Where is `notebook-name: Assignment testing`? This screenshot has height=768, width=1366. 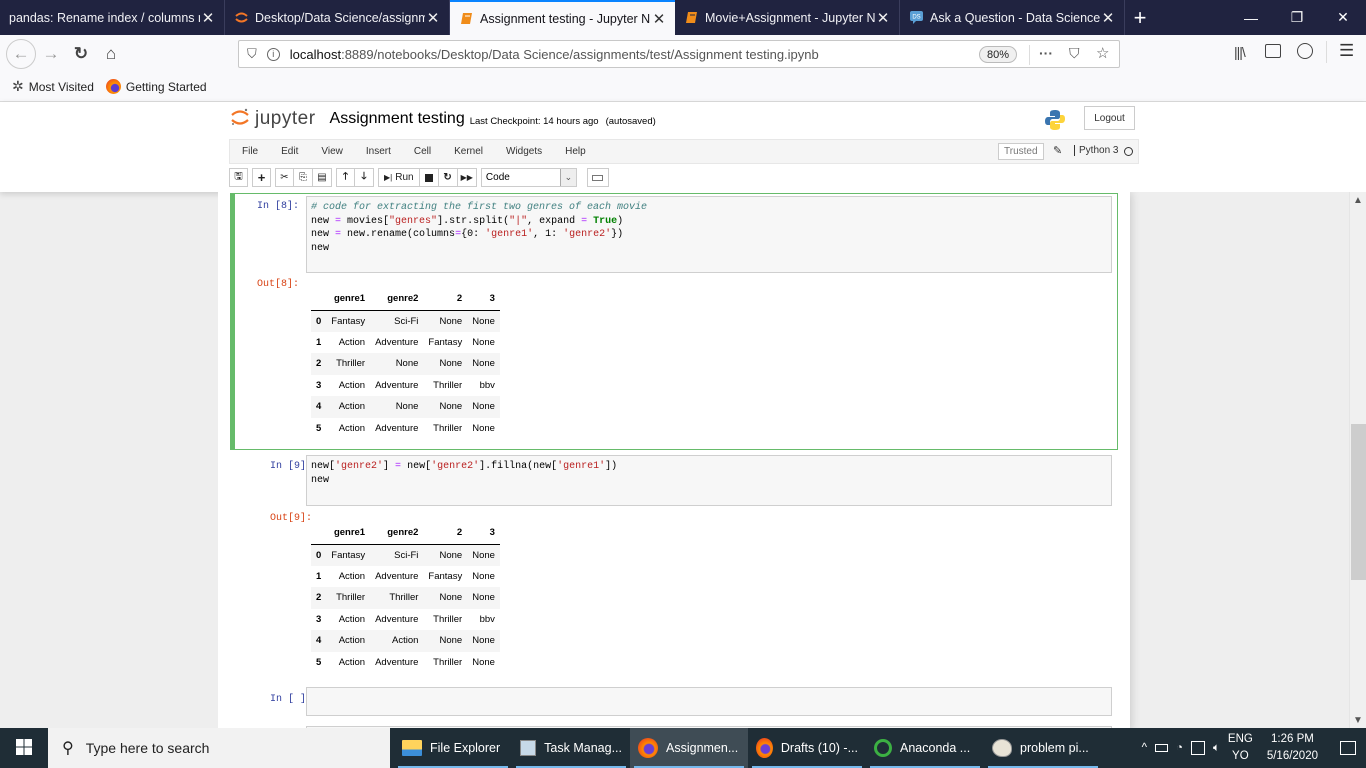
notebook-name: Assignment testing is located at coordinates (397, 119).